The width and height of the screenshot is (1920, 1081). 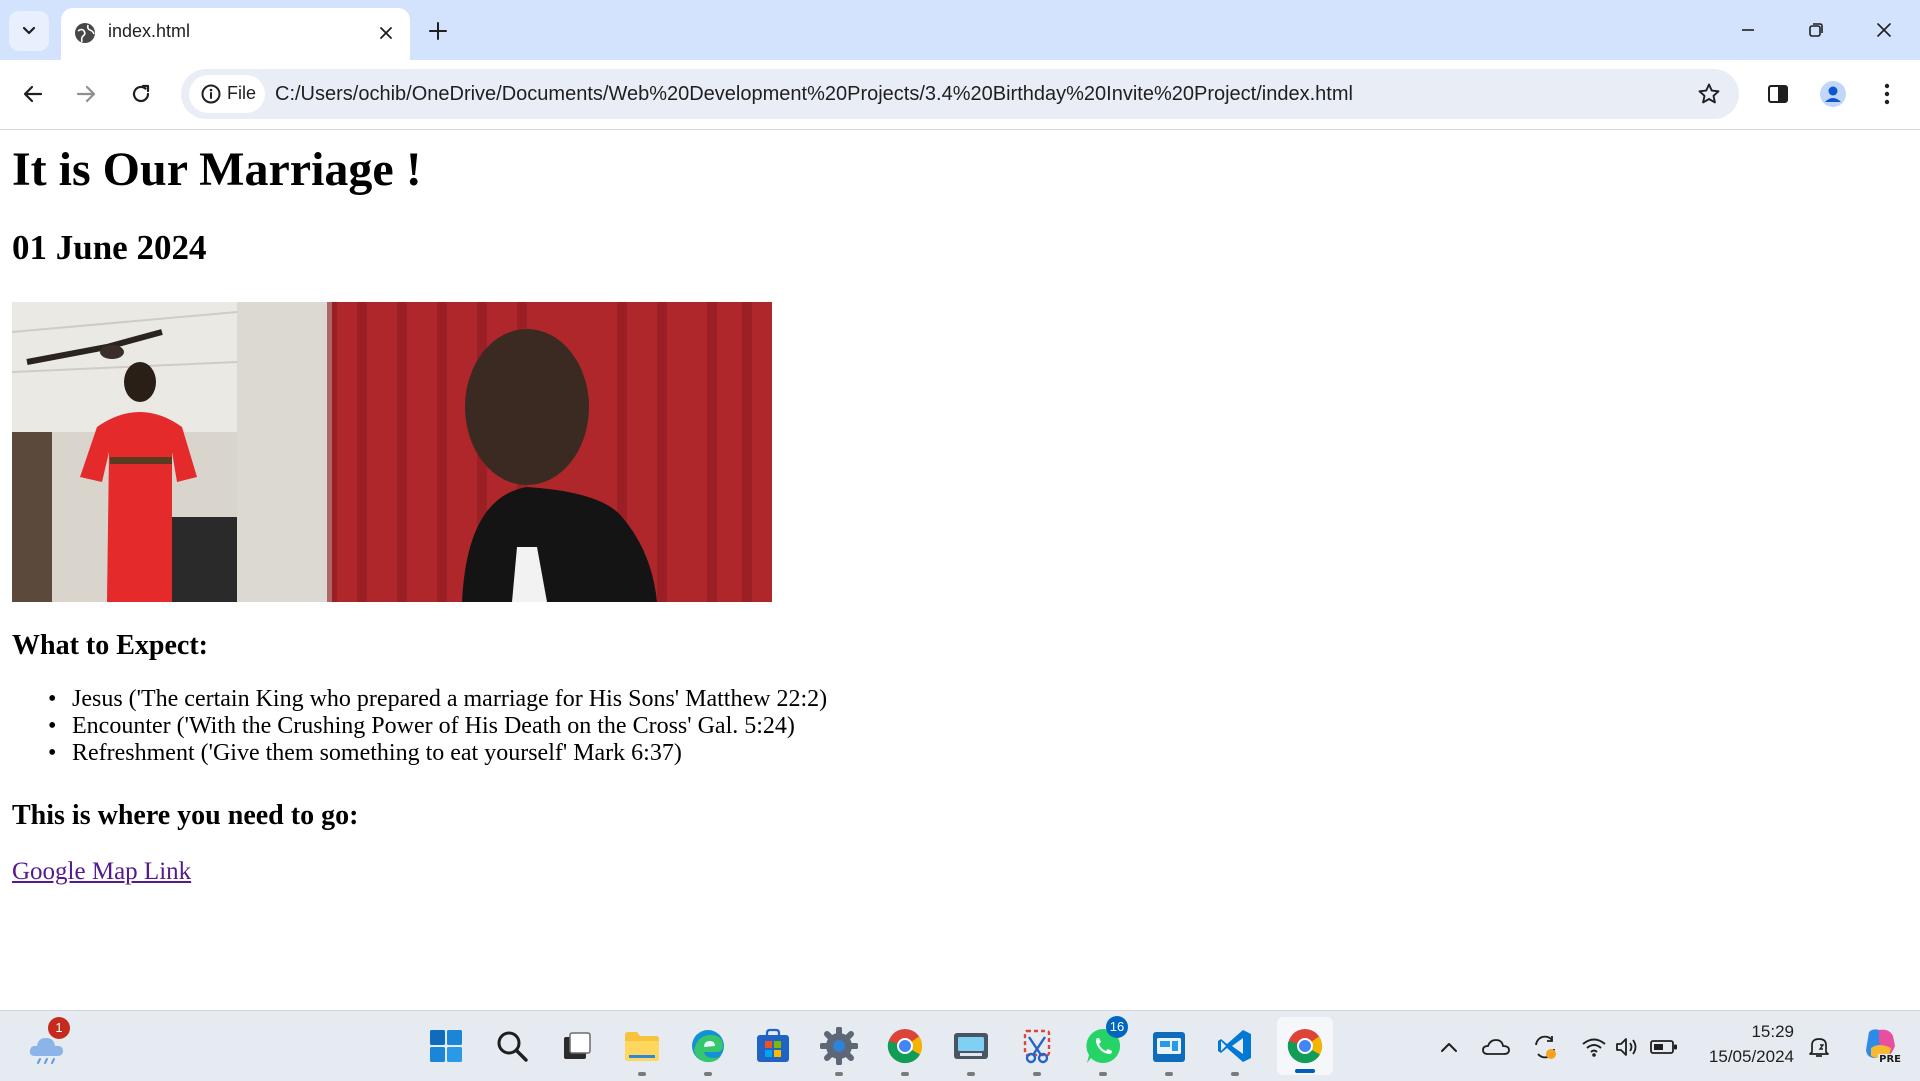 I want to click on store-icon, so click(x=773, y=1045).